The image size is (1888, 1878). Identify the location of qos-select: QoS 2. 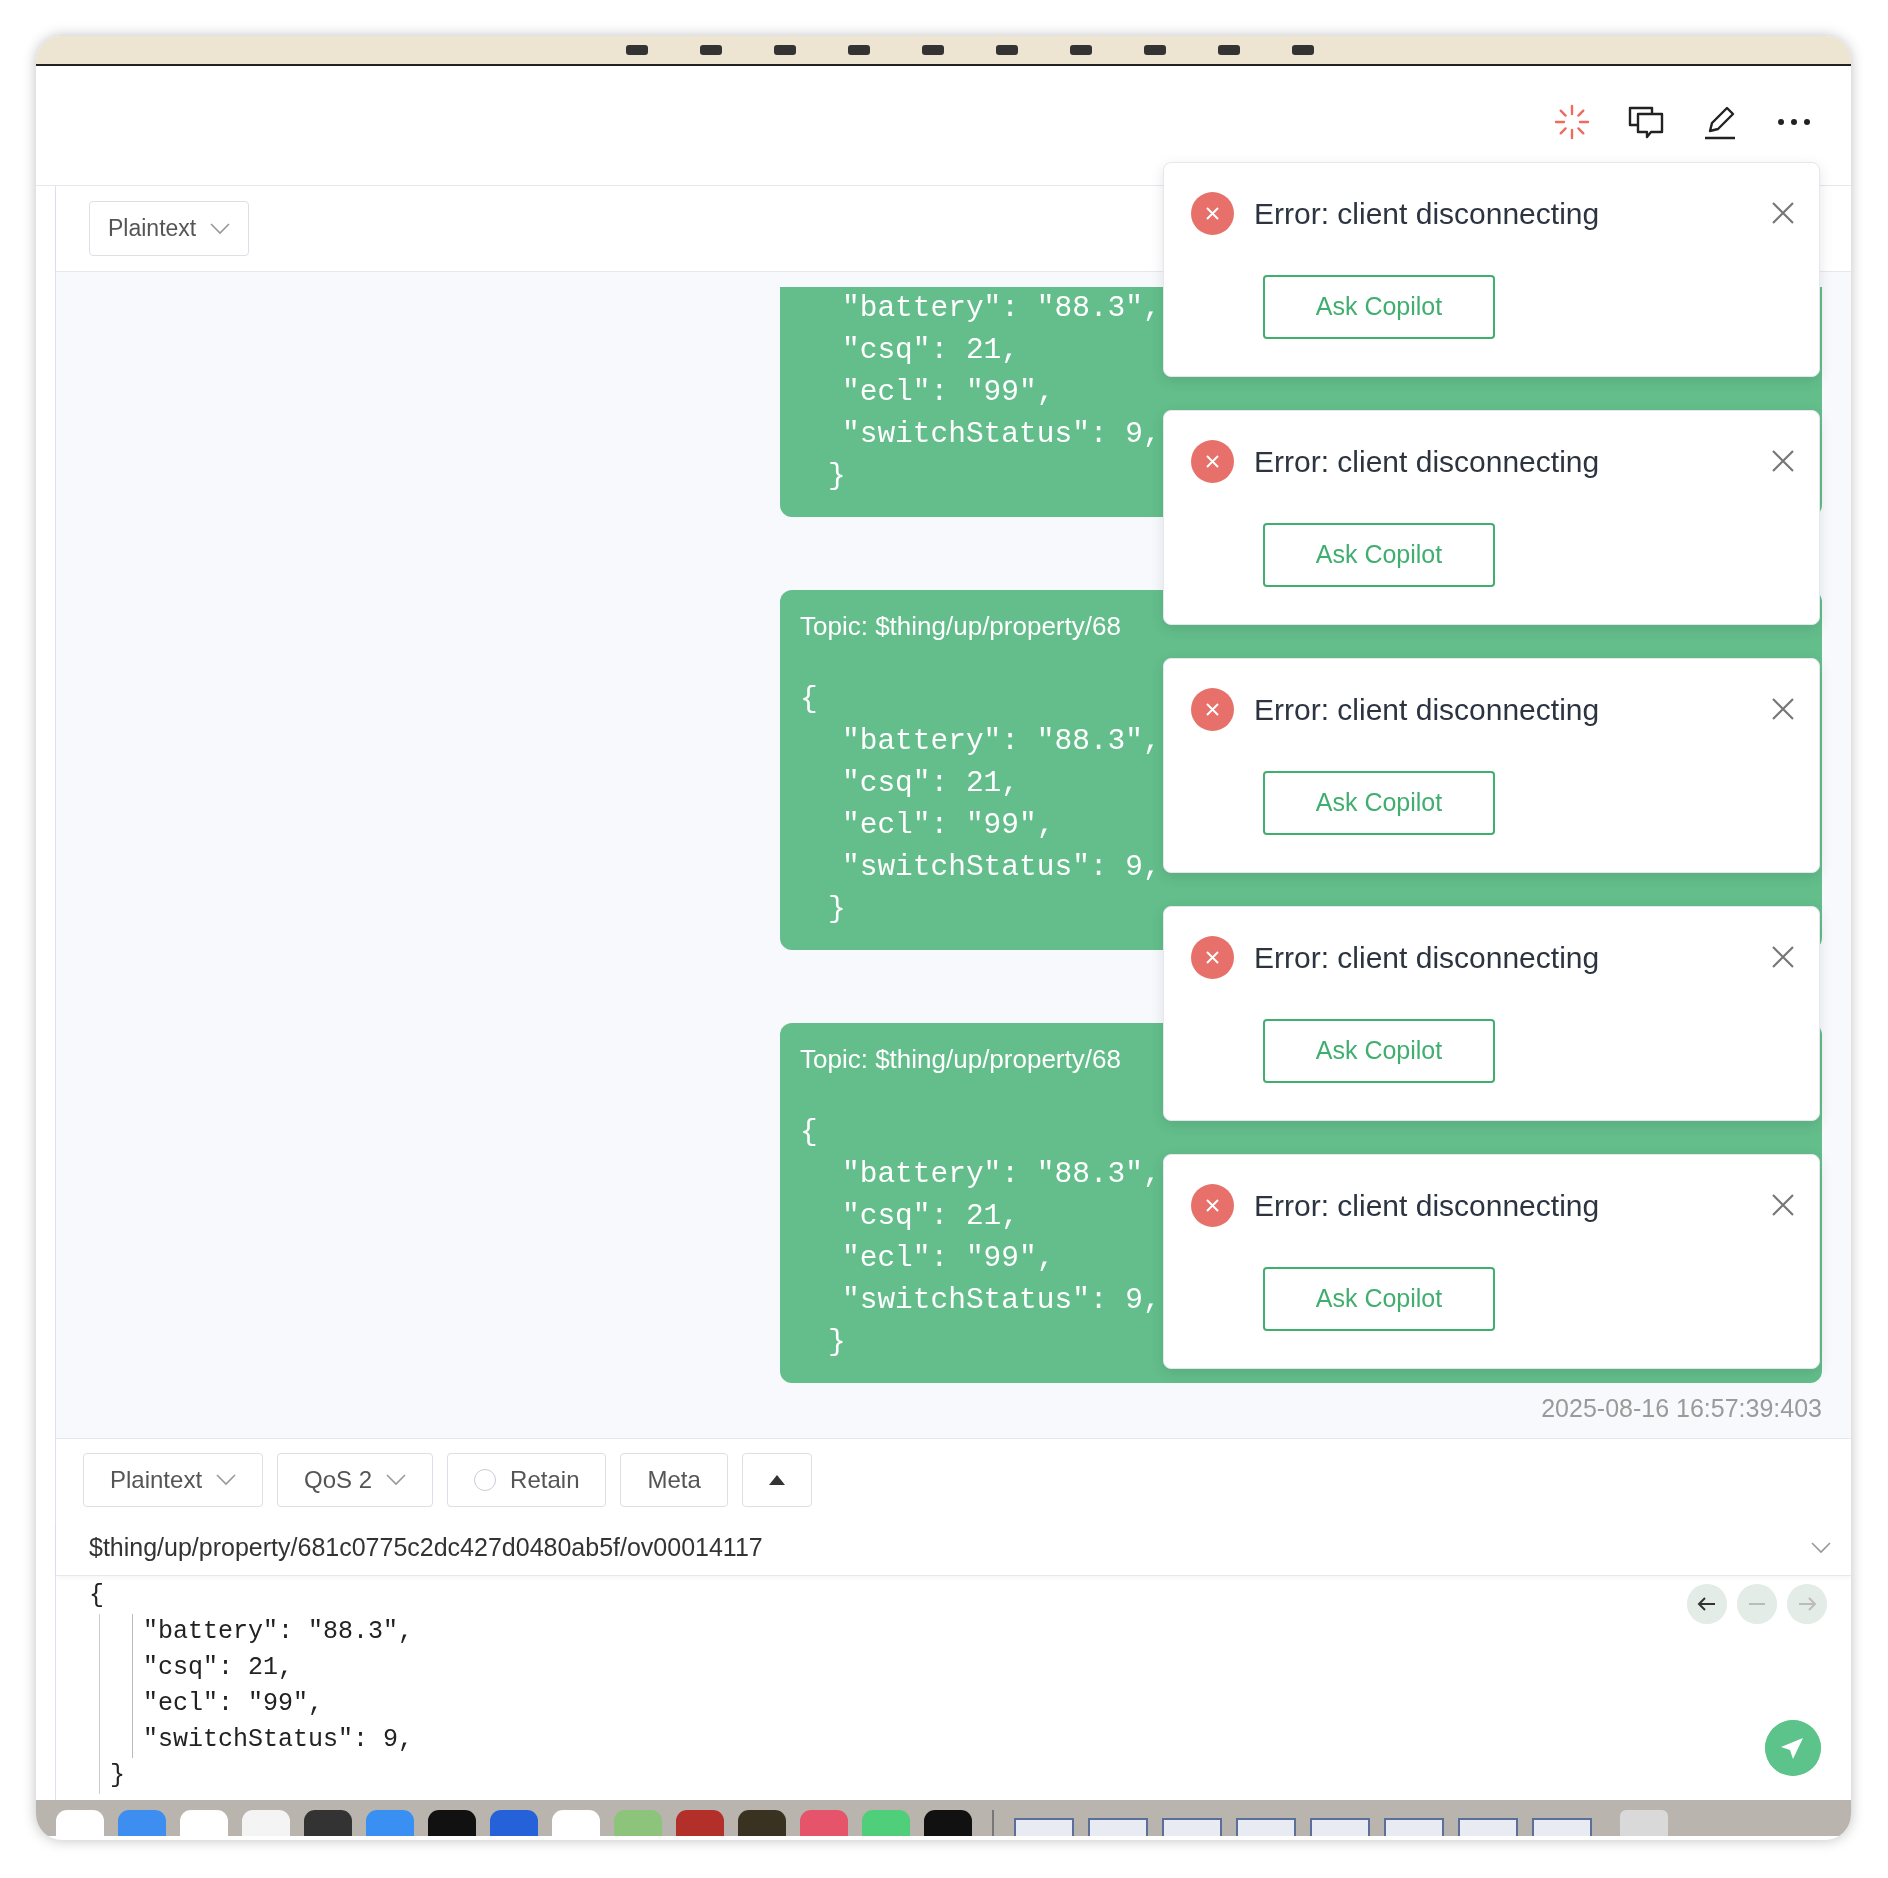
(355, 1480).